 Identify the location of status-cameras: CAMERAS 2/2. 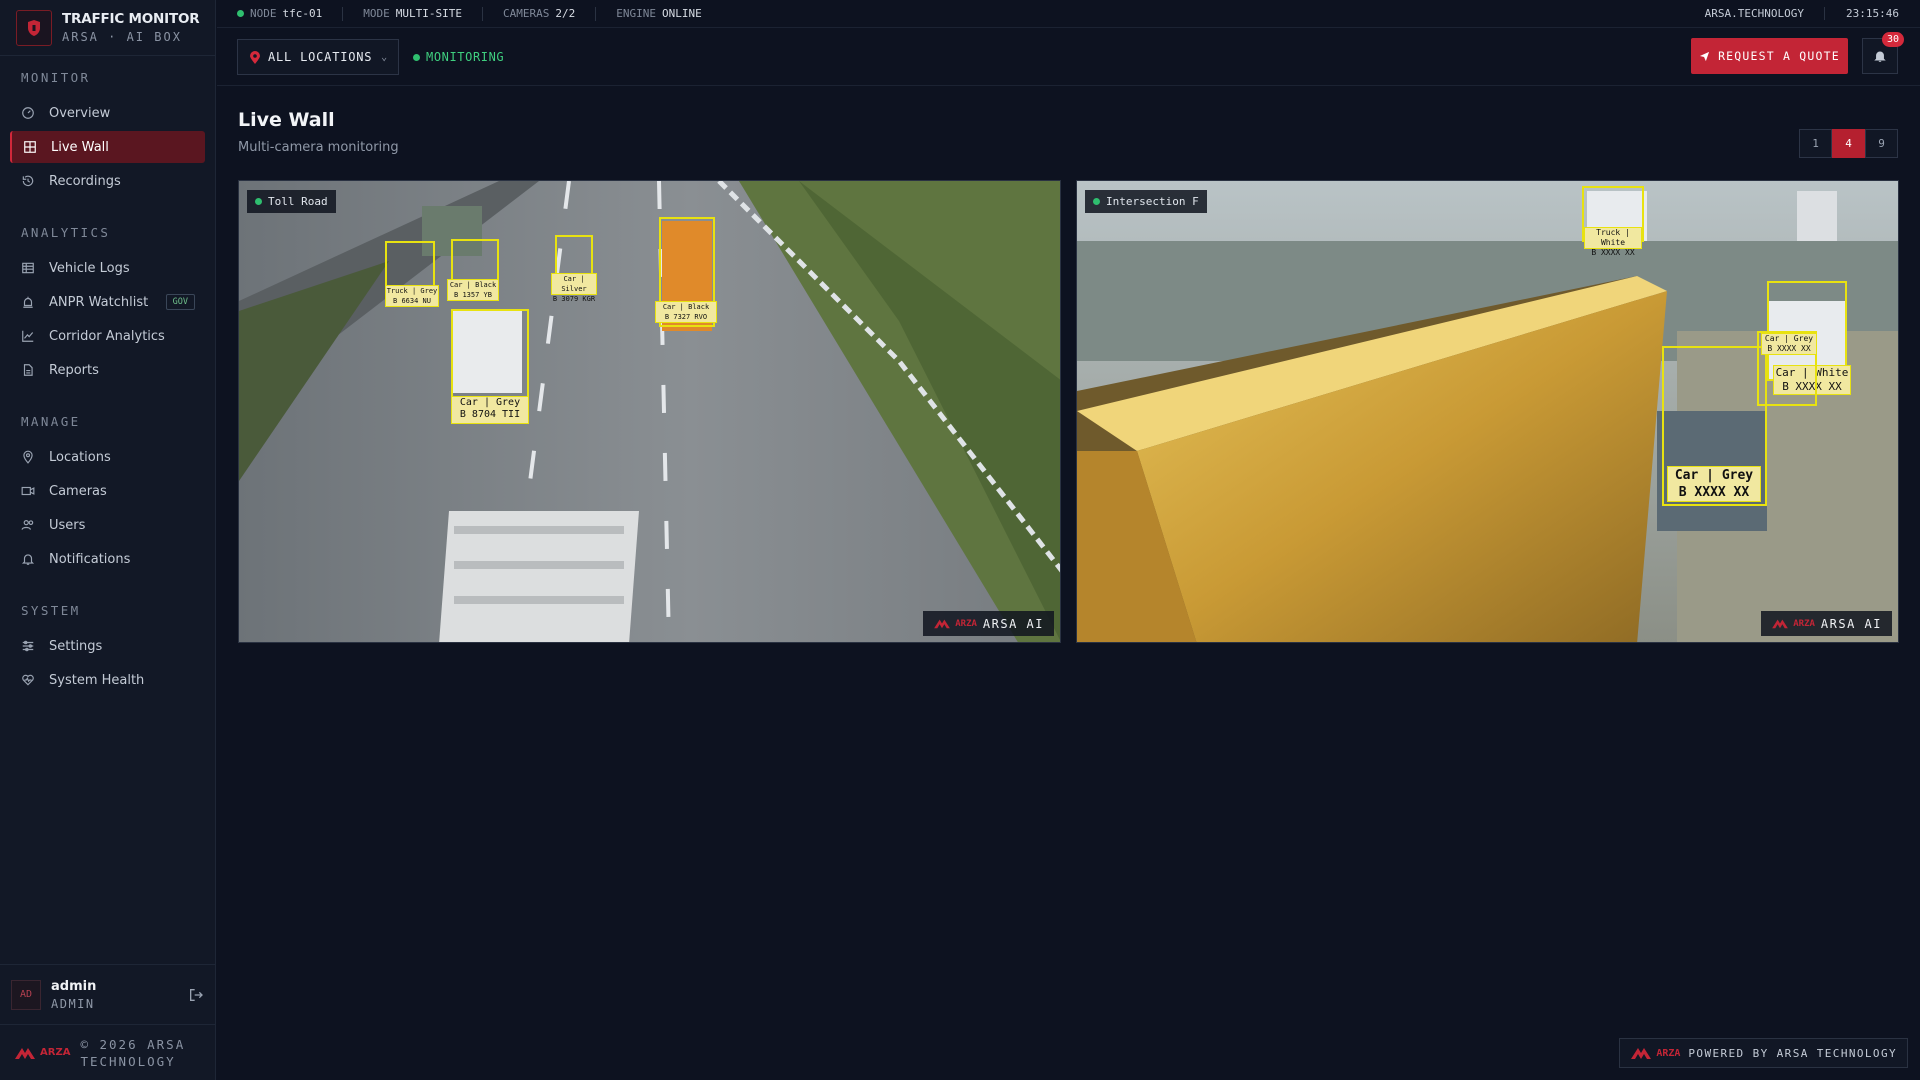
(540, 13).